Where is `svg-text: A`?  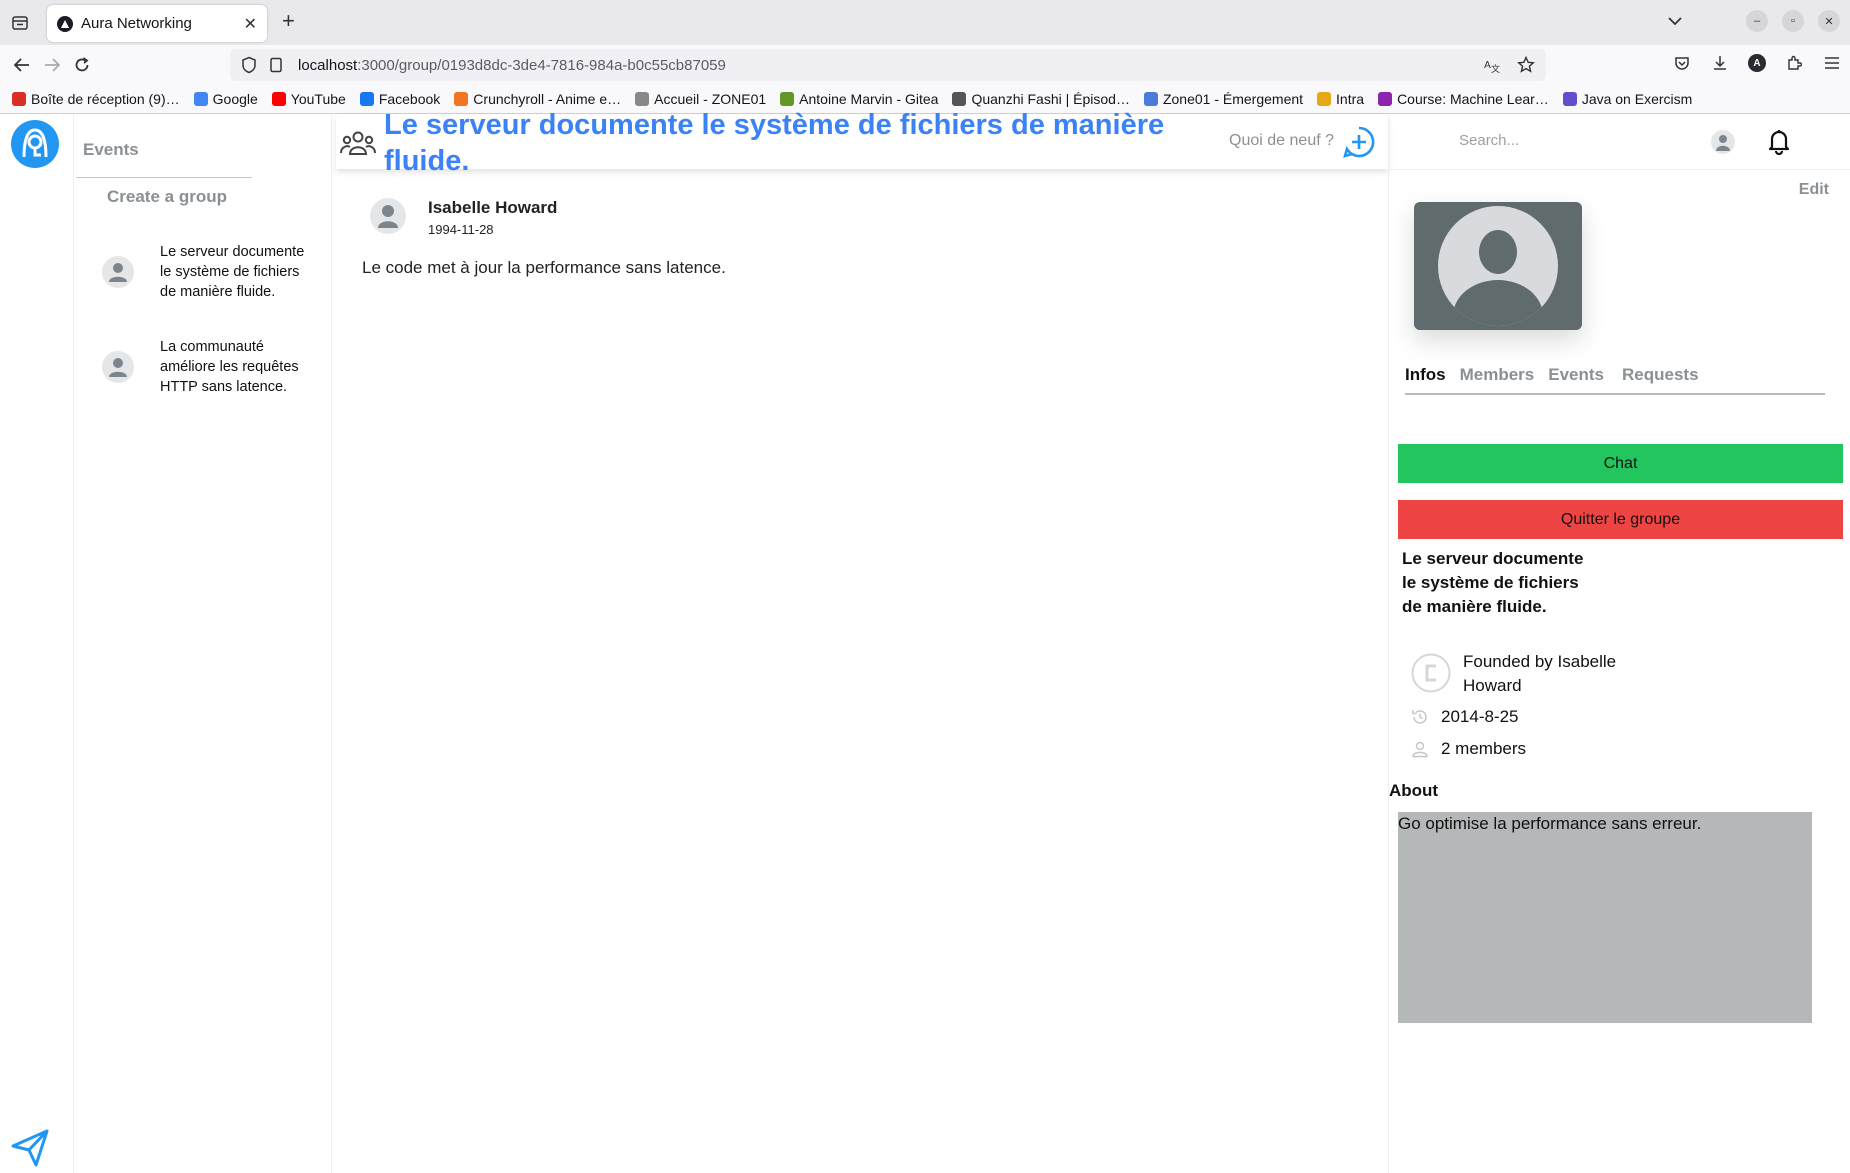 svg-text: A is located at coordinates (1487, 65).